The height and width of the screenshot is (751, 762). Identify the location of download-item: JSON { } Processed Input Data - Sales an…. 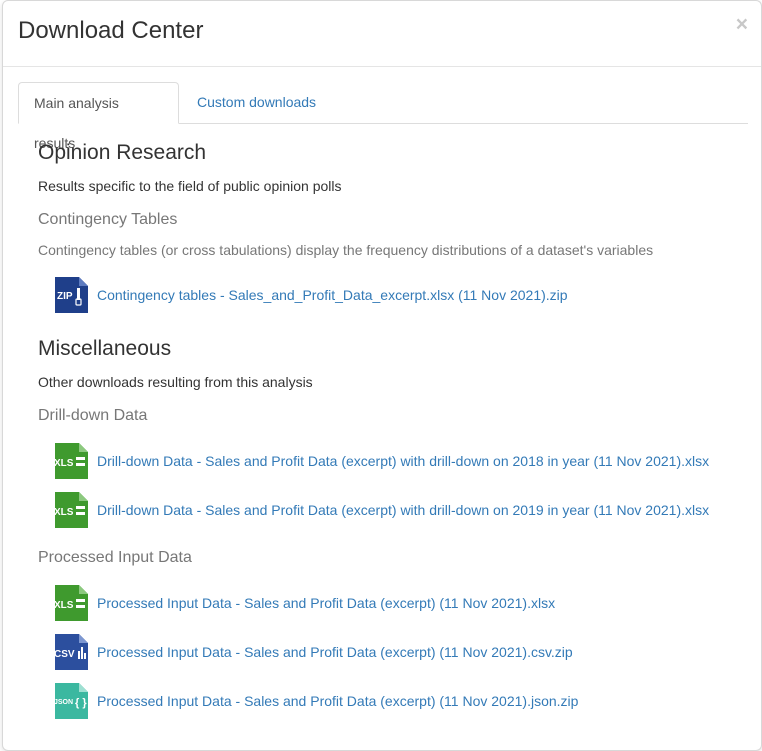
(315, 701).